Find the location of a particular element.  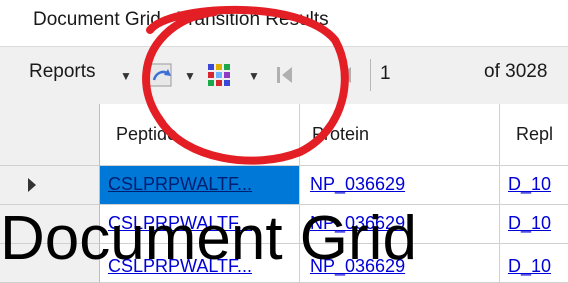

first-page-icon is located at coordinates (285, 75).